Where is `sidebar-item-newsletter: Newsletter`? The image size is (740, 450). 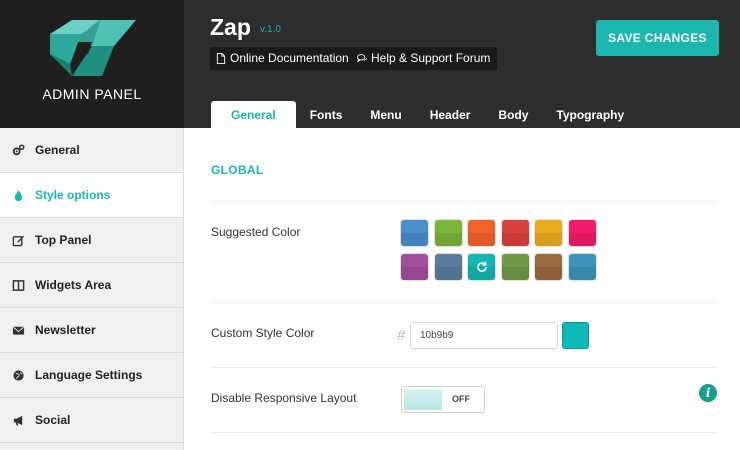 sidebar-item-newsletter: Newsletter is located at coordinates (91, 330).